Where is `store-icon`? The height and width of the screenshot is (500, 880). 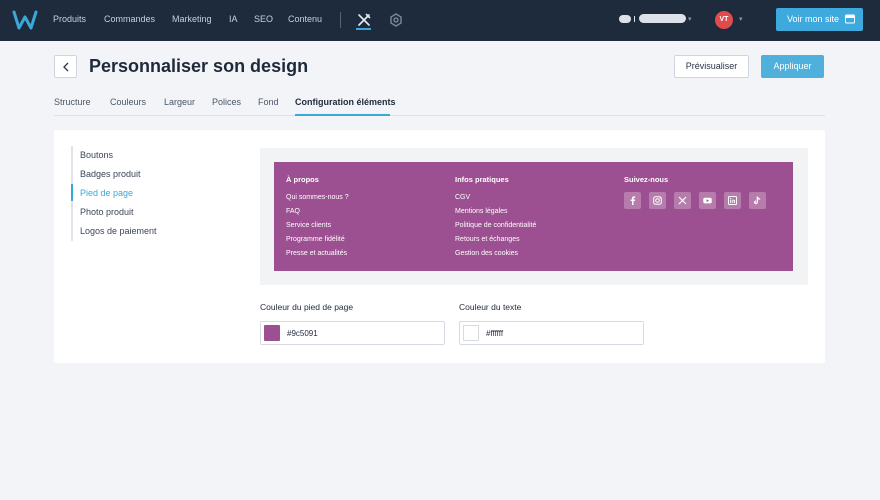 store-icon is located at coordinates (850, 19).